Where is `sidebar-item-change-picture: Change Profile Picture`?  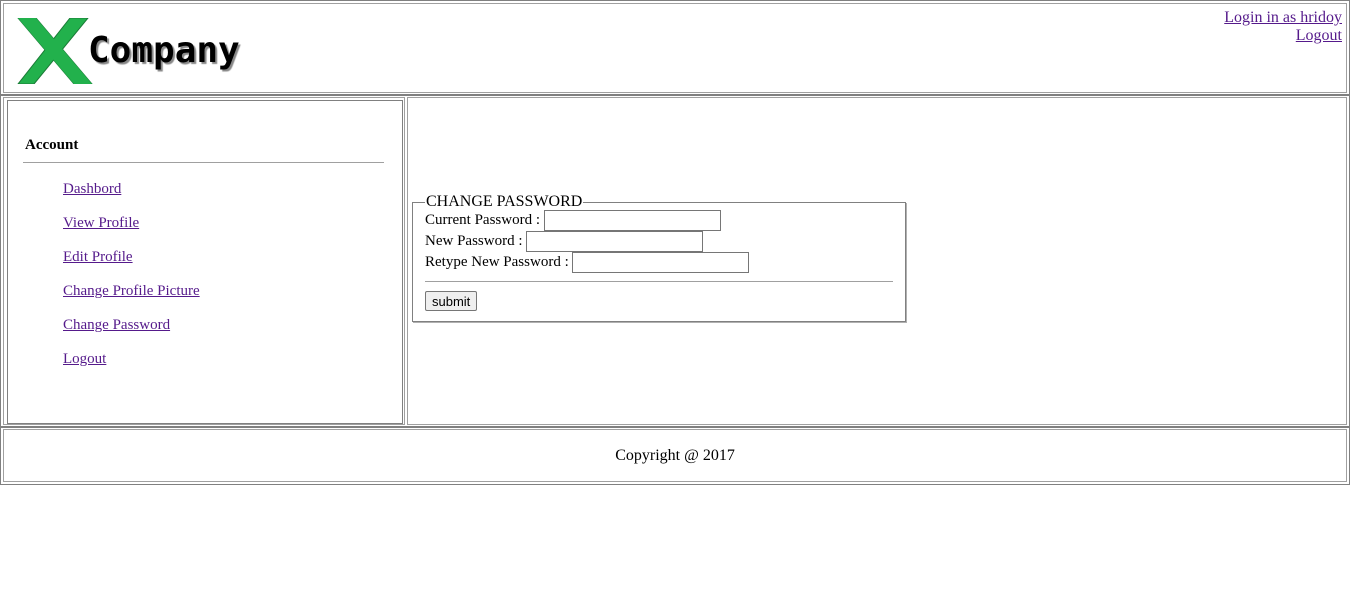
sidebar-item-change-picture: Change Profile Picture is located at coordinates (131, 298).